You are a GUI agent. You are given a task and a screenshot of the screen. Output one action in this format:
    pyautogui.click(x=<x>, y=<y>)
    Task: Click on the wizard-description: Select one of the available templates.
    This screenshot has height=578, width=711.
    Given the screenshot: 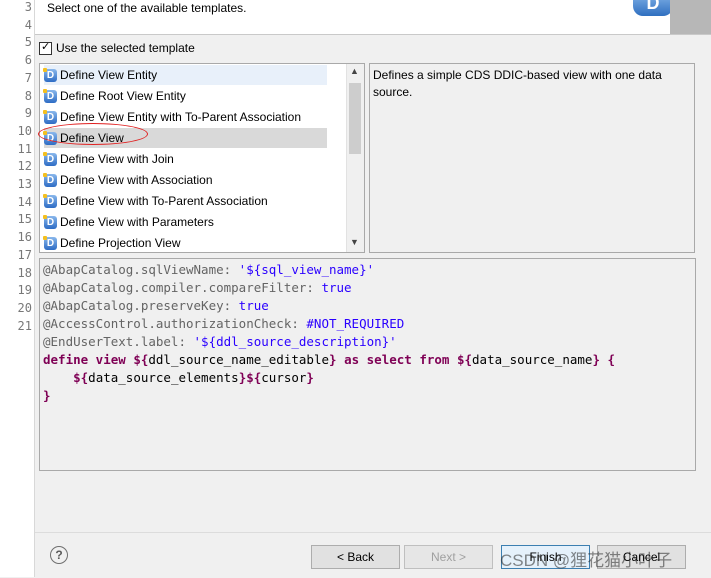 What is the action you would take?
    pyautogui.click(x=147, y=8)
    